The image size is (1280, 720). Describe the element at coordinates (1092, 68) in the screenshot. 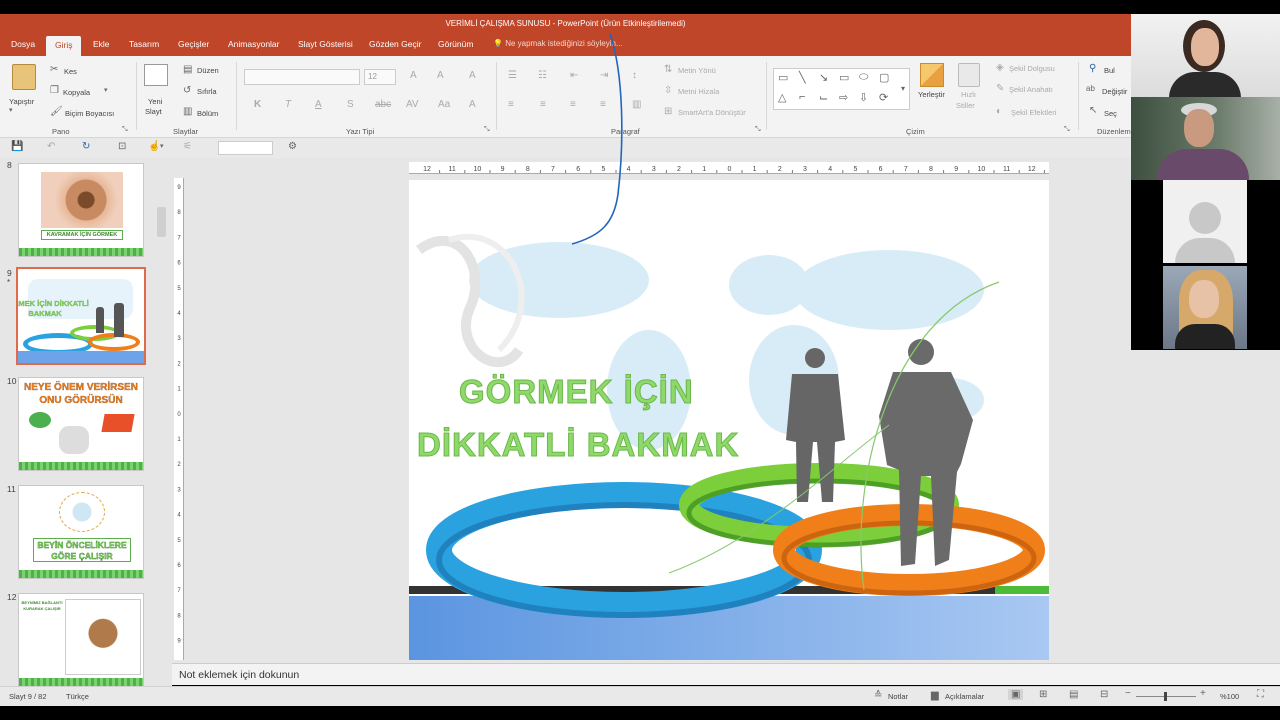

I see `search-icon: ⚲` at that location.